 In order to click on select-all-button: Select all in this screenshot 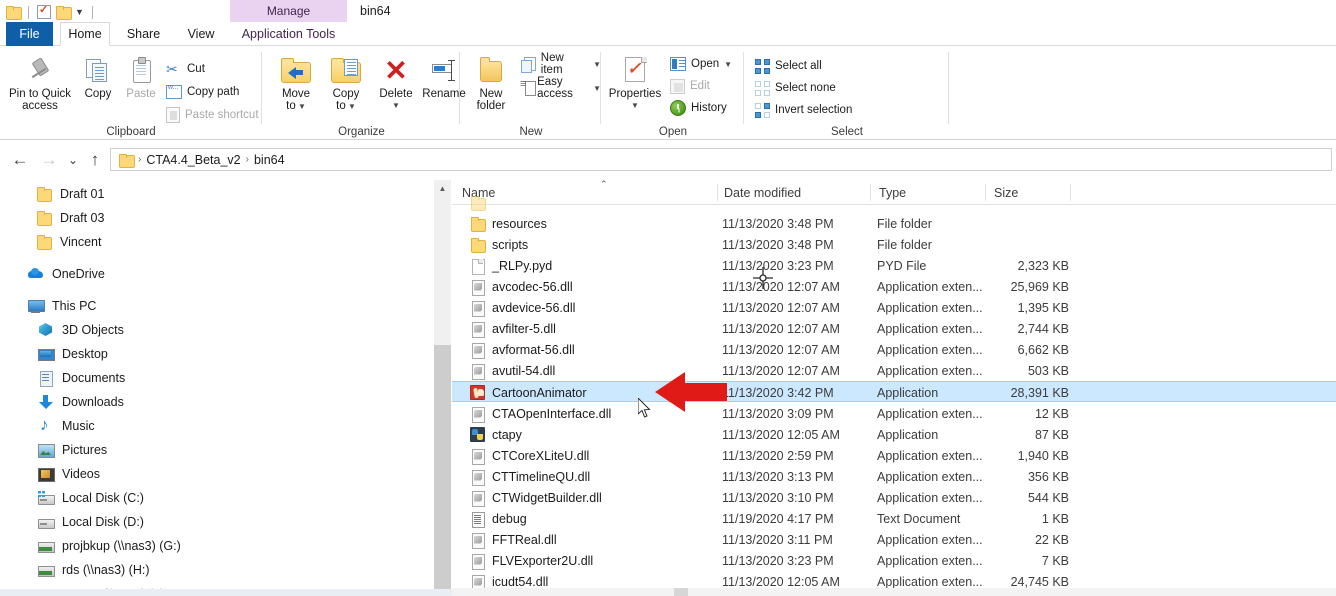, I will do `click(788, 66)`.